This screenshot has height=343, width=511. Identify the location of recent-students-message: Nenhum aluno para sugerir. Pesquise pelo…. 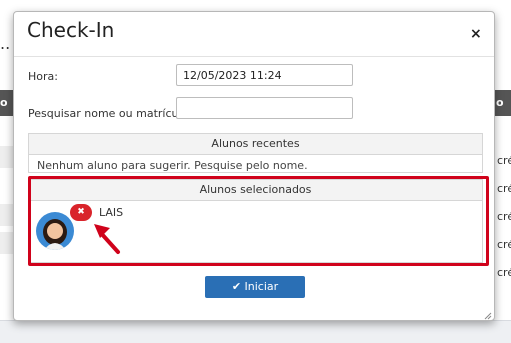
(172, 165).